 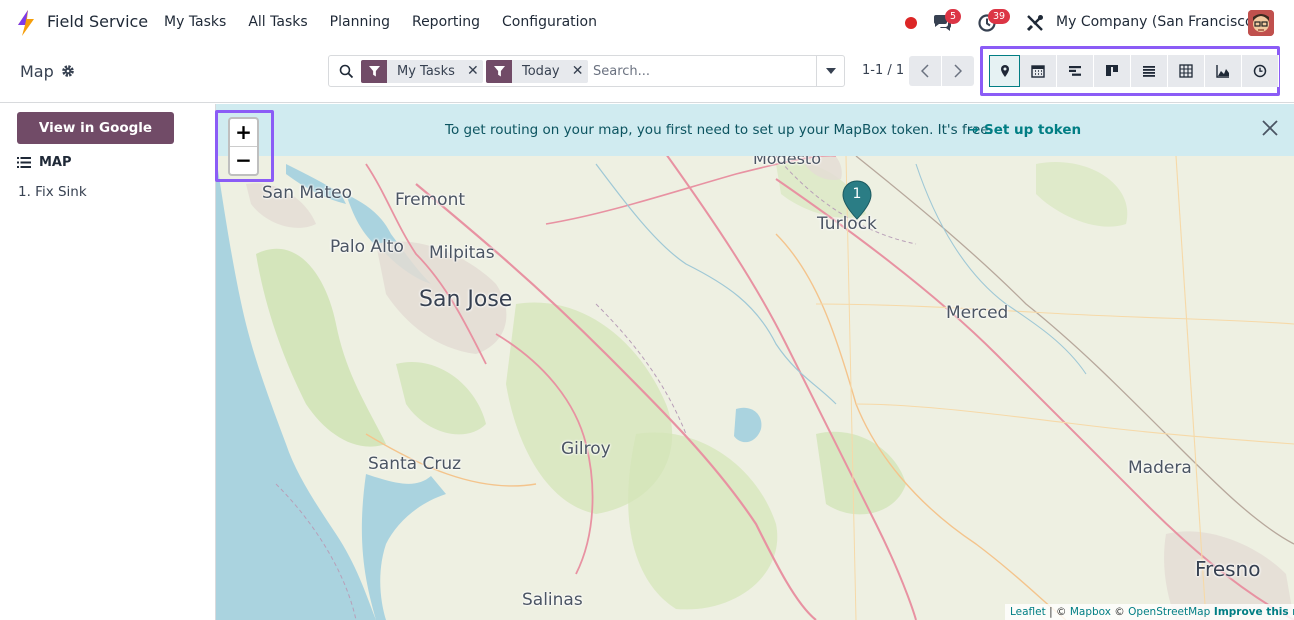 I want to click on menu-reporting: Reporting, so click(x=446, y=22).